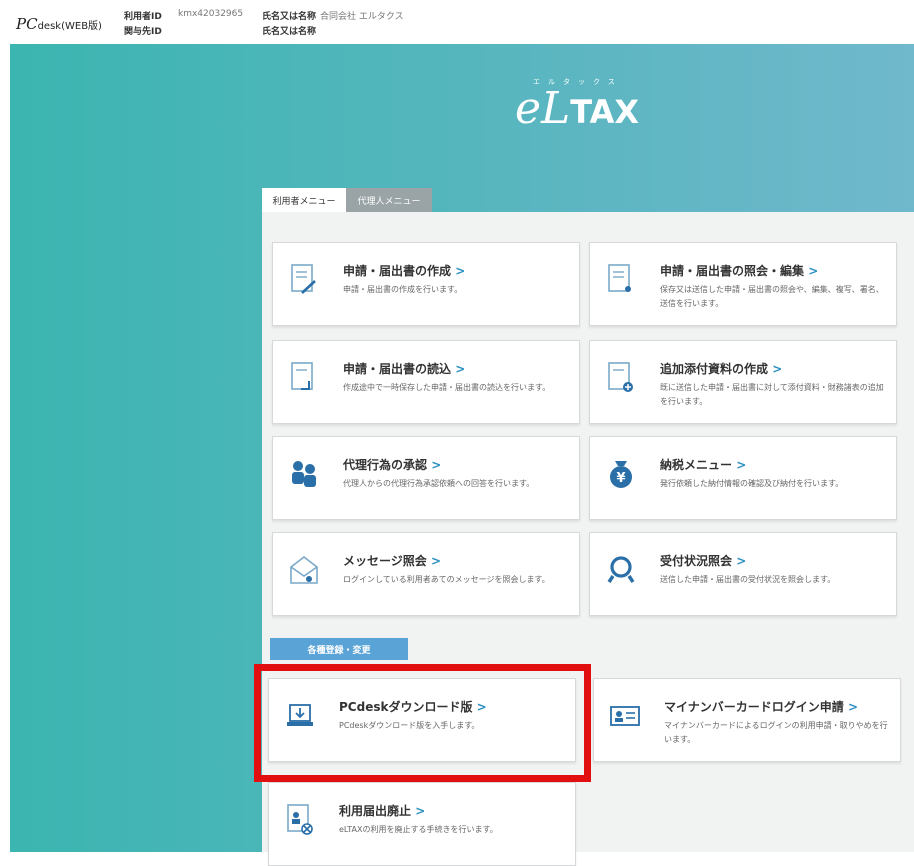 The image size is (914, 866). What do you see at coordinates (721, 368) in the screenshot?
I see `card-title: 追加添付資料の作成` at bounding box center [721, 368].